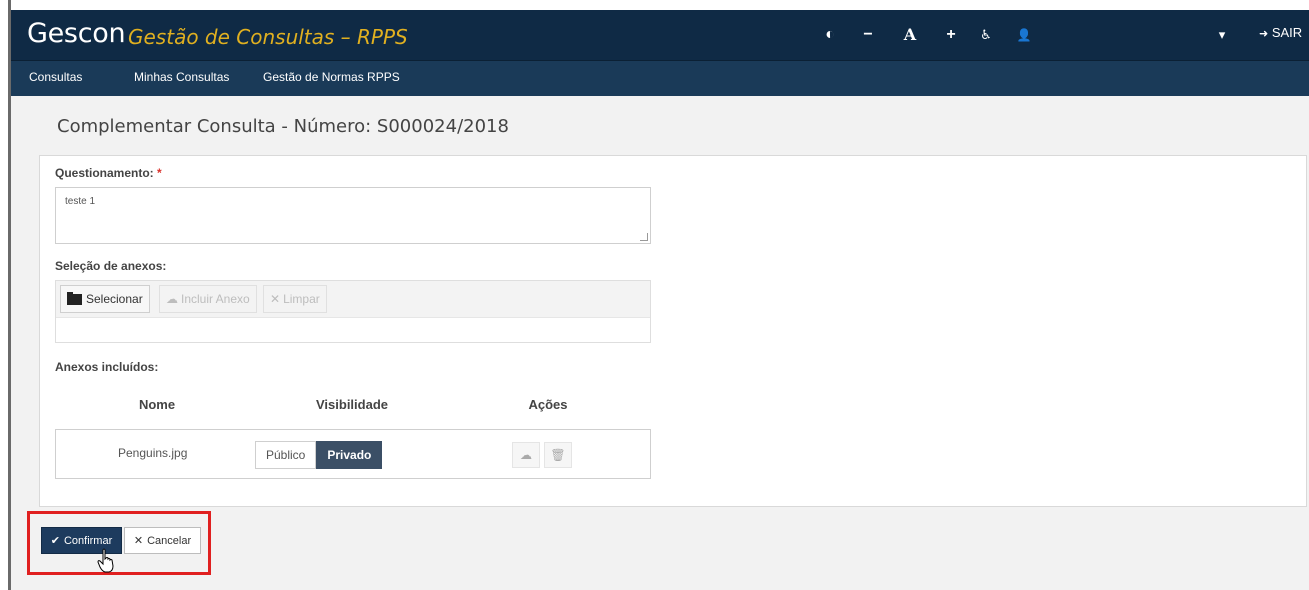 This screenshot has height=590, width=1309. What do you see at coordinates (548, 404) in the screenshot?
I see `col-header-acoes: Ações` at bounding box center [548, 404].